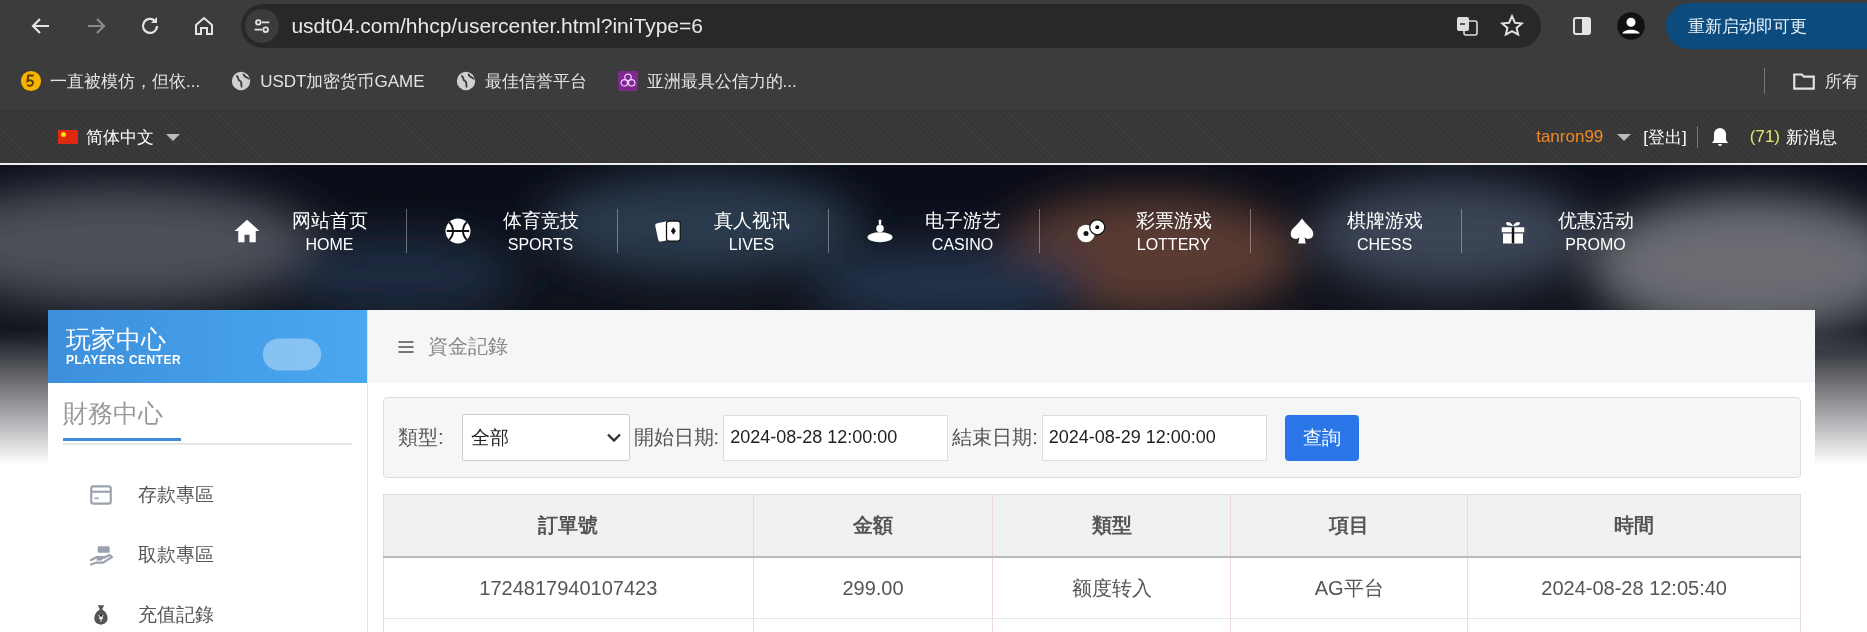 Image resolution: width=1867 pixels, height=632 pixels. What do you see at coordinates (1566, 231) in the screenshot?
I see `nav-item: 优惠活动 PROMO` at bounding box center [1566, 231].